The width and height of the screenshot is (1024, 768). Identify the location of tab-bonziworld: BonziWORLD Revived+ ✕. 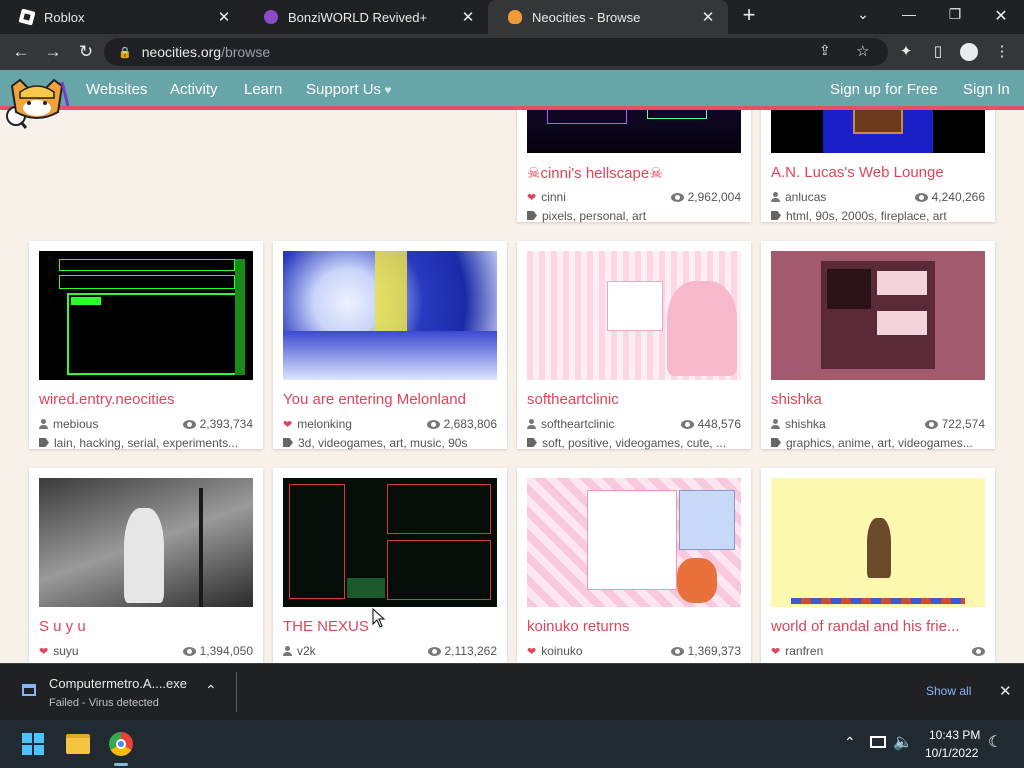
(366, 17).